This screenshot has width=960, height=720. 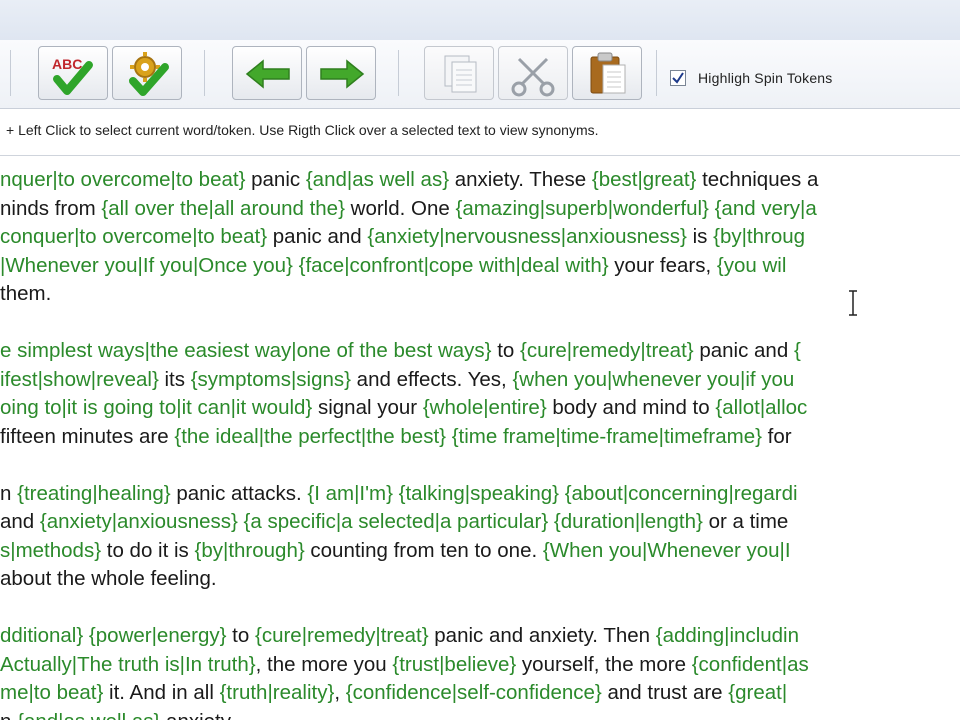 What do you see at coordinates (73, 73) in the screenshot?
I see `spell-check-button: ABC` at bounding box center [73, 73].